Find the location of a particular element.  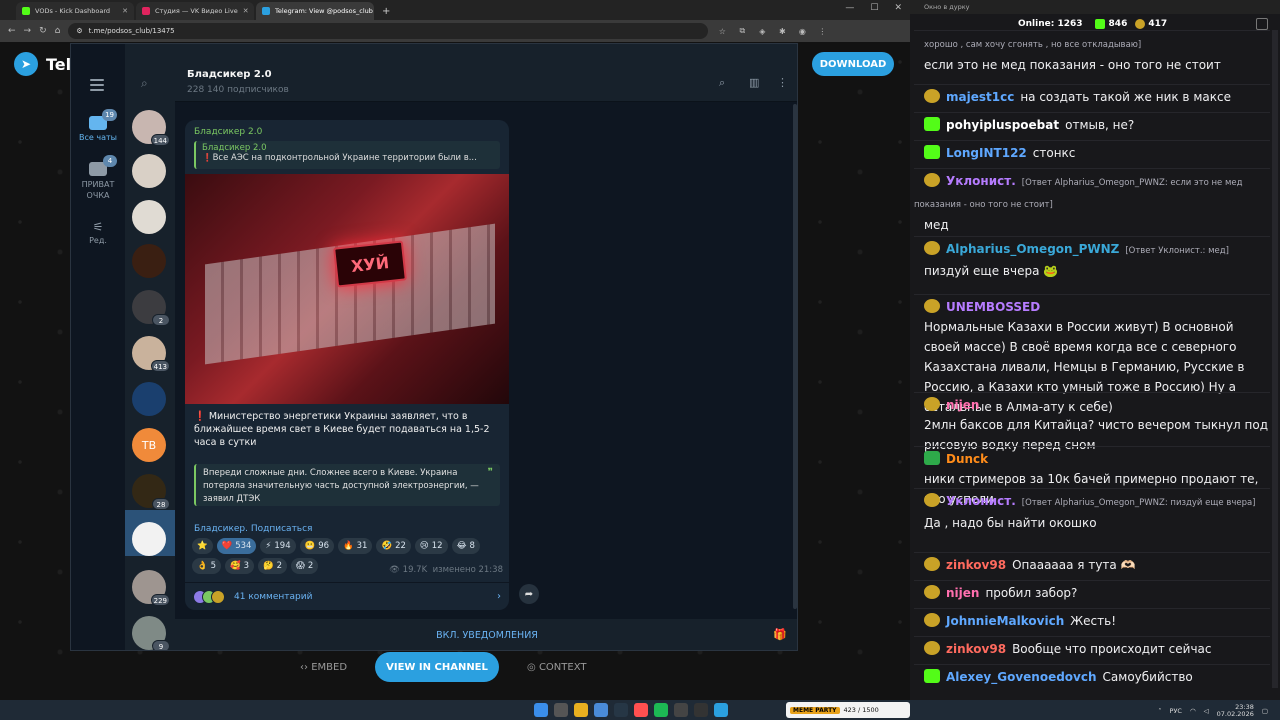

close-window-icon: ✕ is located at coordinates (898, 8).